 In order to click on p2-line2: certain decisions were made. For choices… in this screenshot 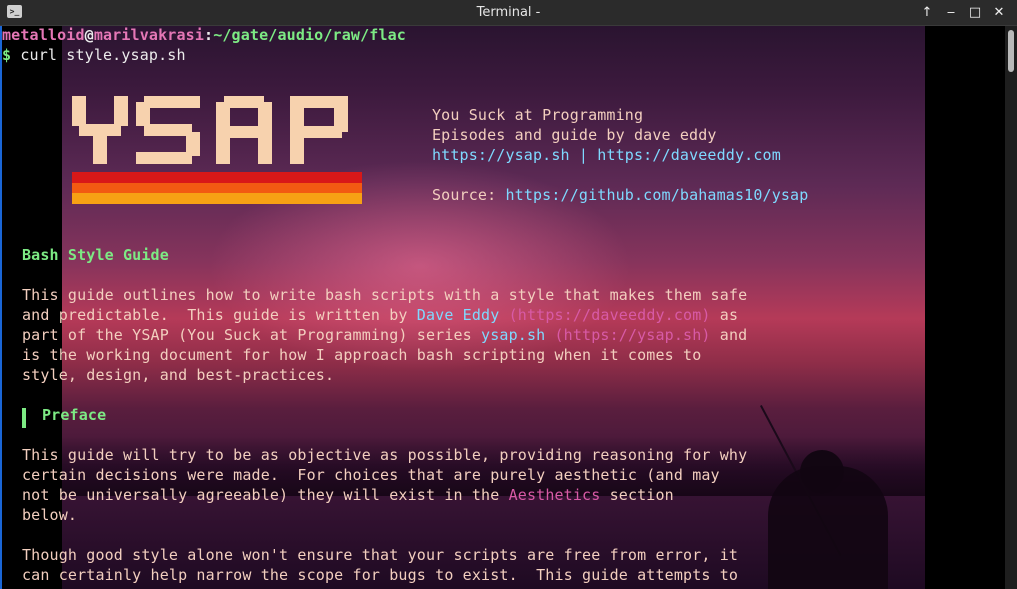, I will do `click(371, 475)`.